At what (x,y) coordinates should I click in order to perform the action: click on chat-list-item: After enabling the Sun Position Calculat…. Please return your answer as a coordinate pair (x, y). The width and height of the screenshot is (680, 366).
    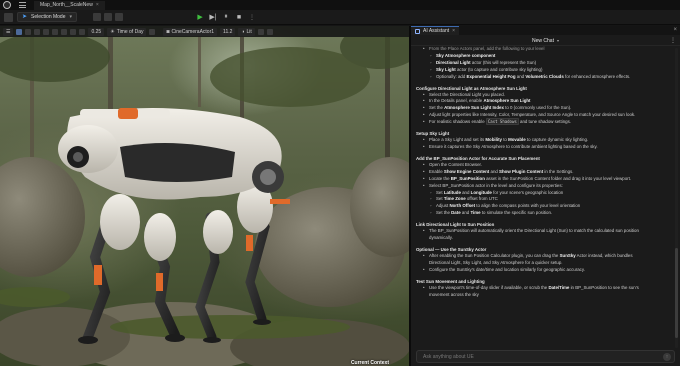
    Looking at the image, I should click on (540, 260).